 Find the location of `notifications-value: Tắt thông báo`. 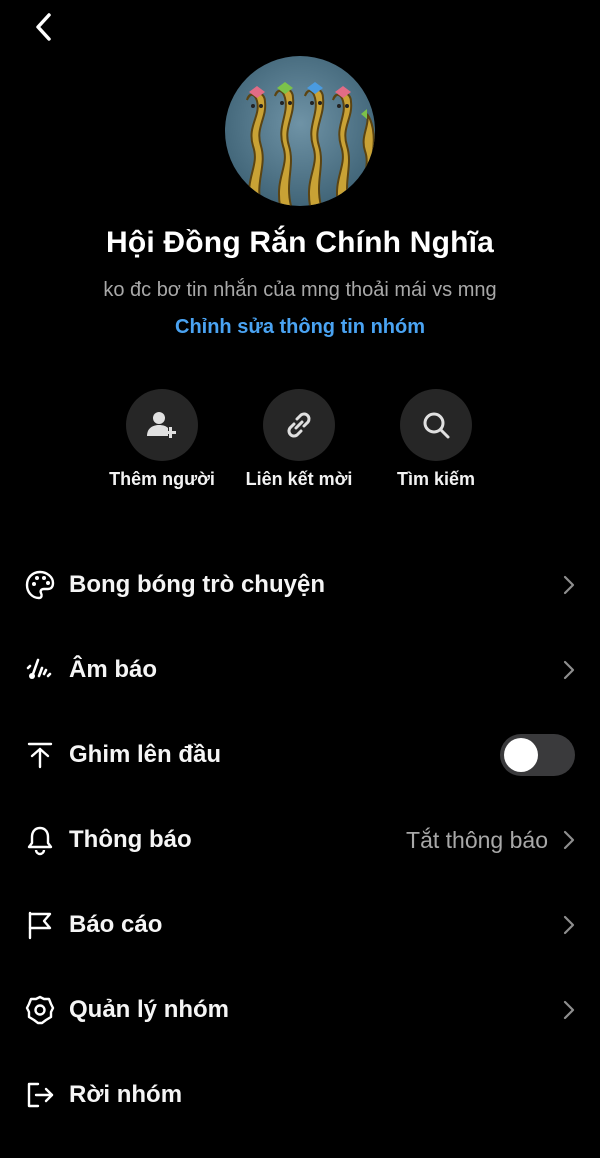

notifications-value: Tắt thông báo is located at coordinates (477, 839).